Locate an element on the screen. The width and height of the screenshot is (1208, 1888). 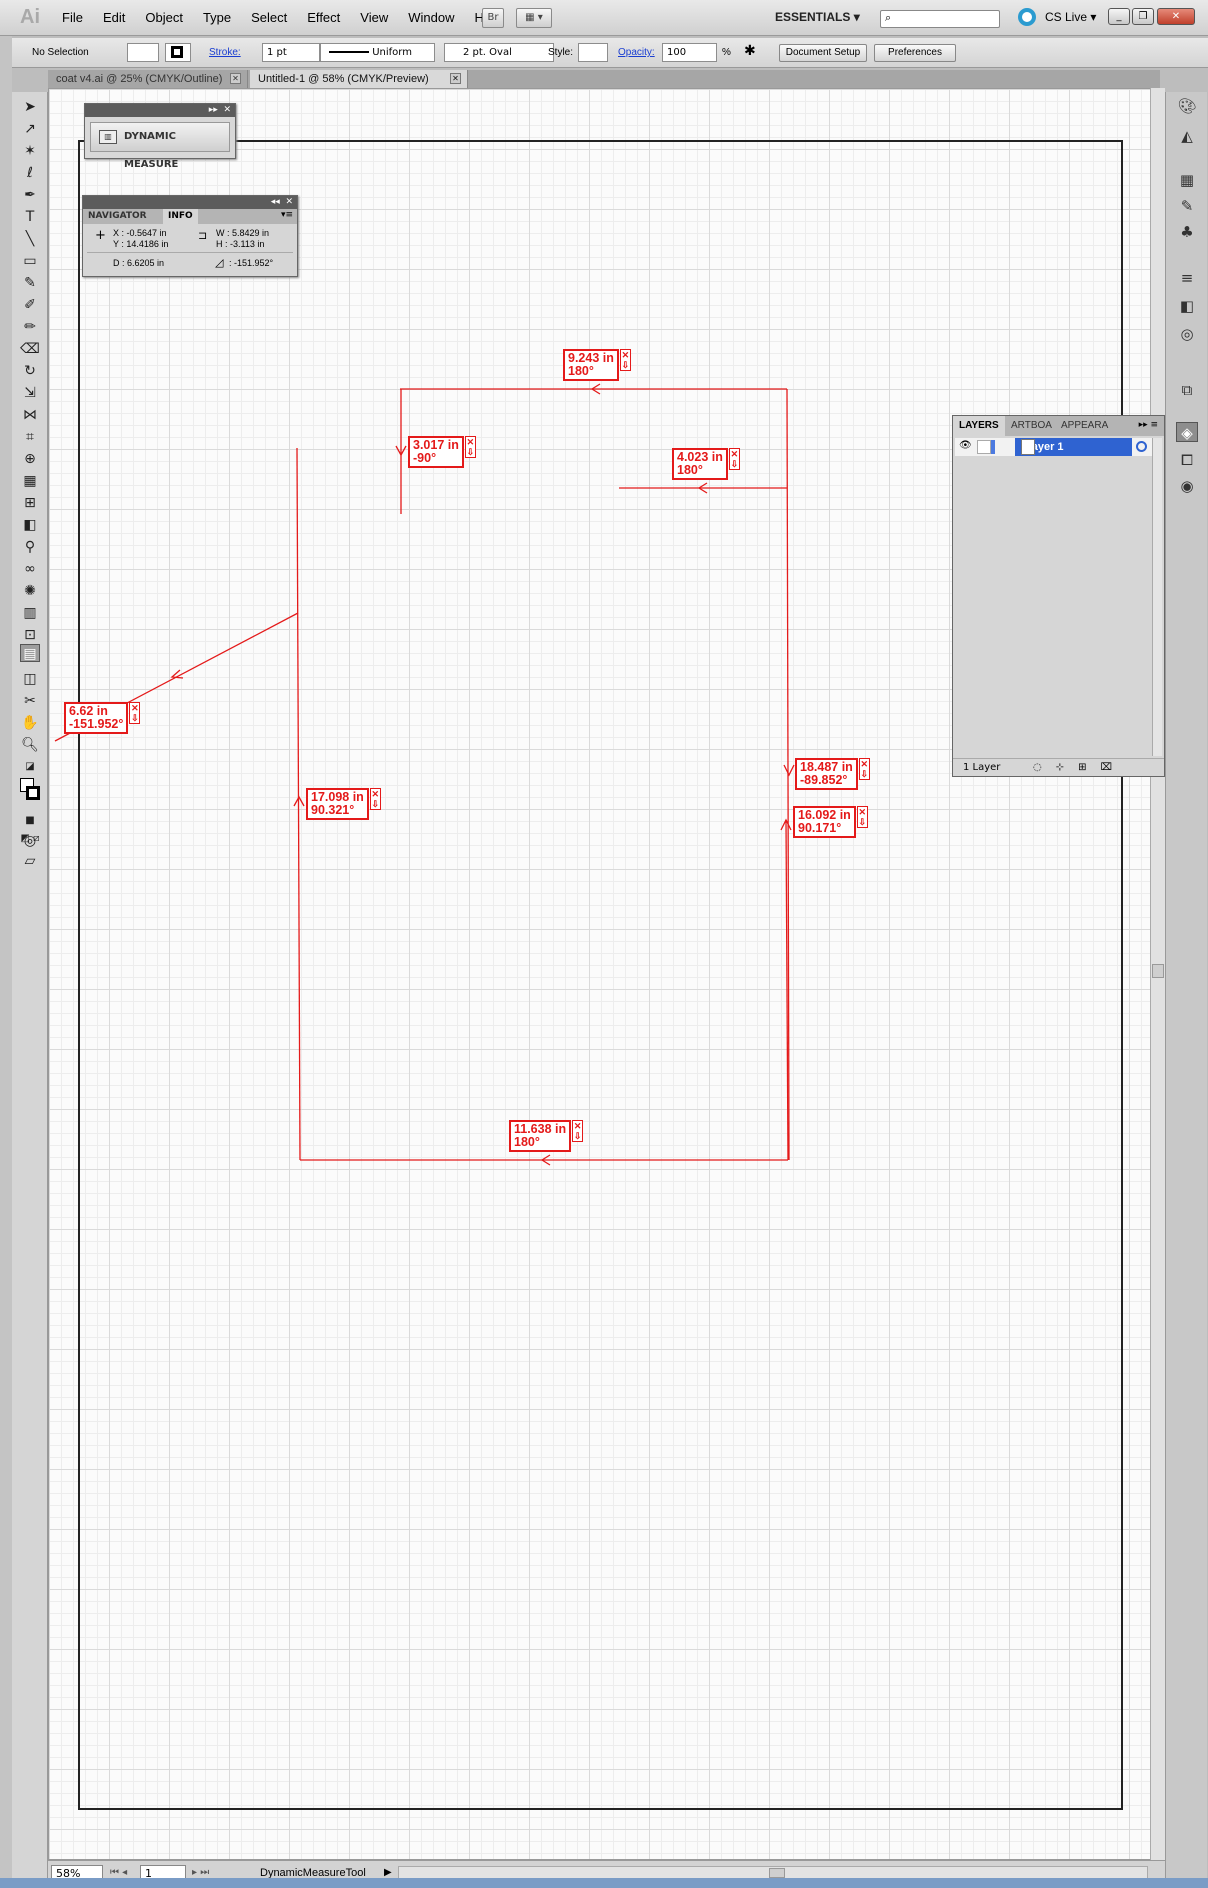
info-x: X : -0.5647 in is located at coordinates (140, 233).